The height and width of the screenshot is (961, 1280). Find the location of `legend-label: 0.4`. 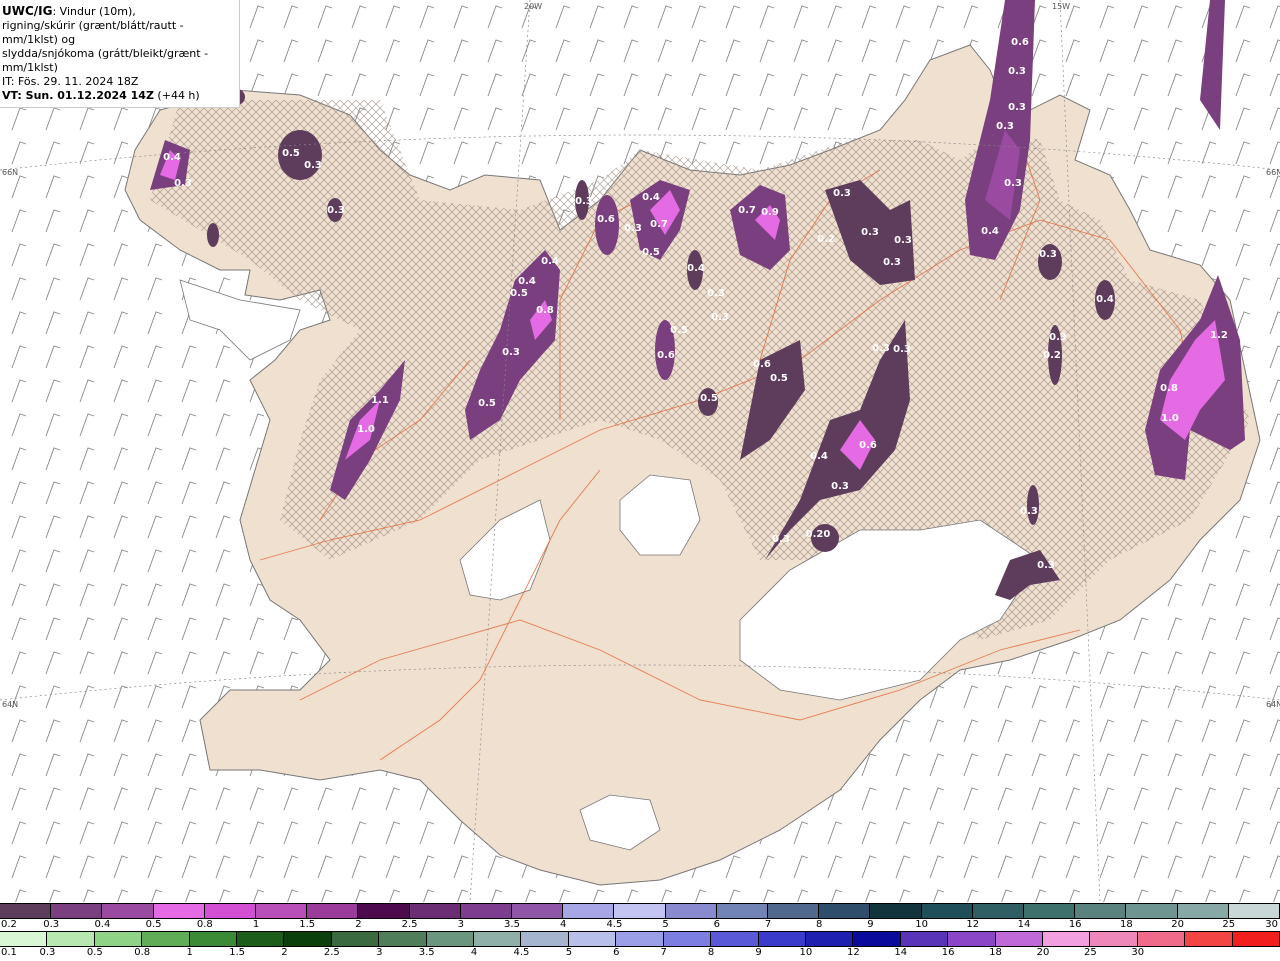

legend-label: 0.4 is located at coordinates (102, 924).